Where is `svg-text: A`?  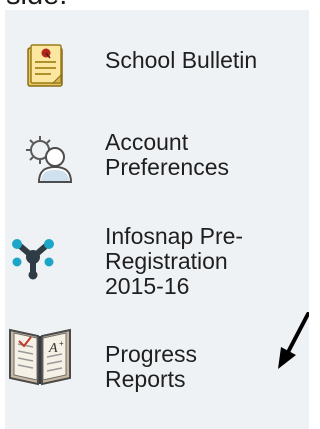 svg-text: A is located at coordinates (53, 348).